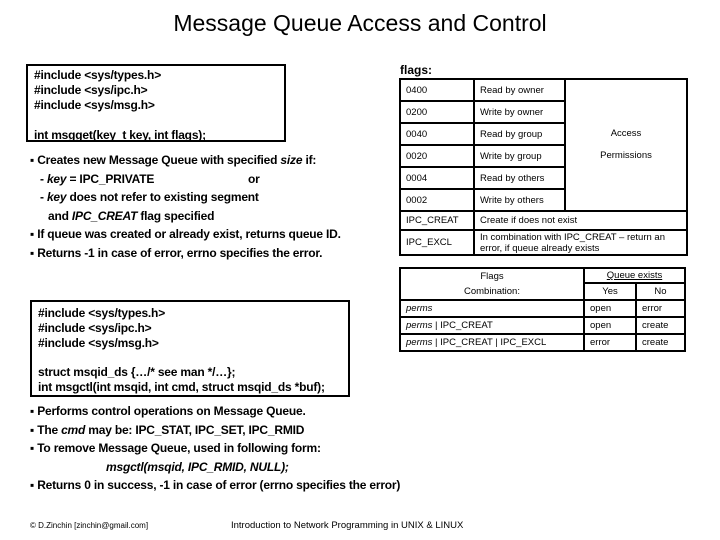 The height and width of the screenshot is (540, 720). What do you see at coordinates (626, 155) in the screenshot?
I see `group-label: Permissions` at bounding box center [626, 155].